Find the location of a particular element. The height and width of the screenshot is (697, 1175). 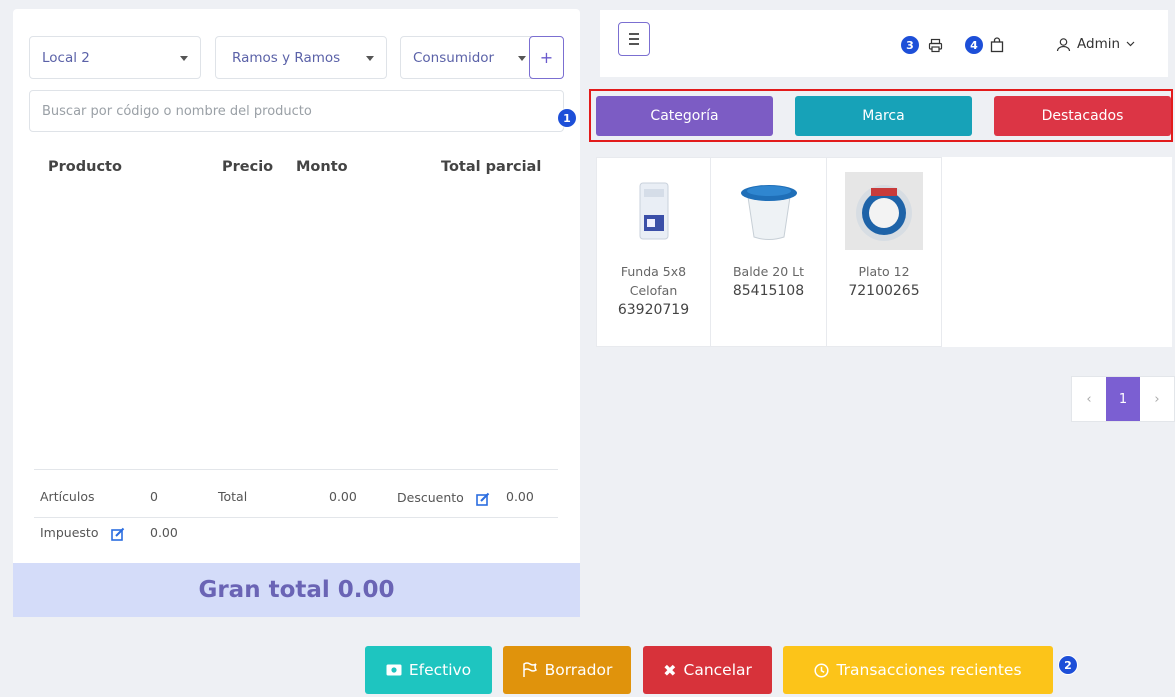

customer-group-select: Ramos y Ramos is located at coordinates (301, 57).